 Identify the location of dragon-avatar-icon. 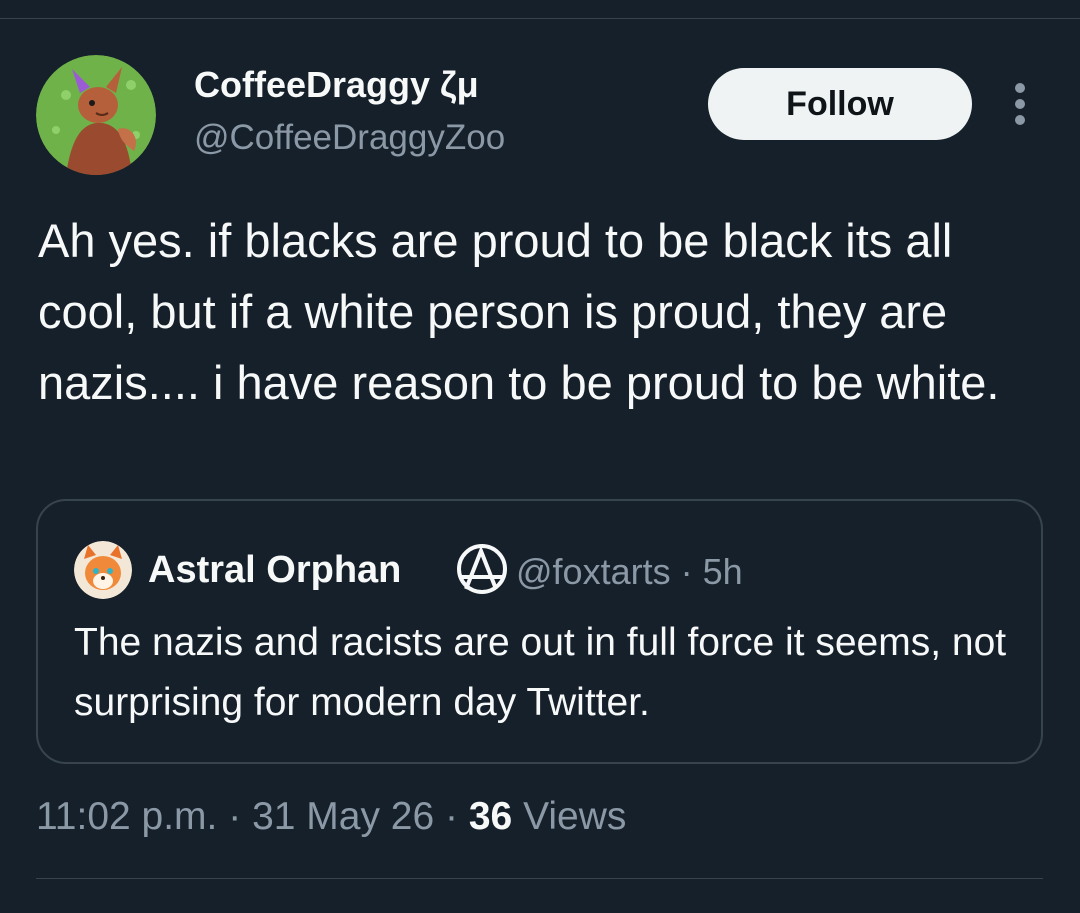
(96, 115).